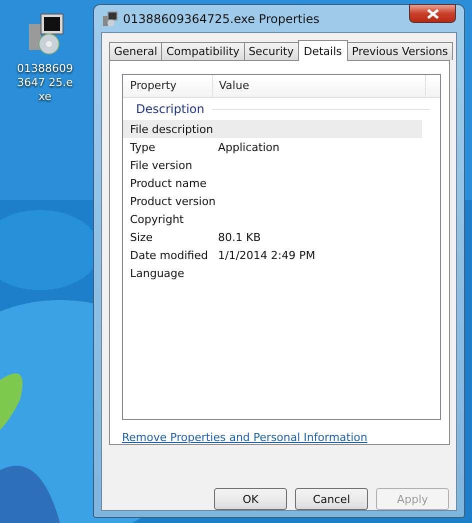 Image resolution: width=472 pixels, height=523 pixels. I want to click on list-row: Product version, so click(272, 201).